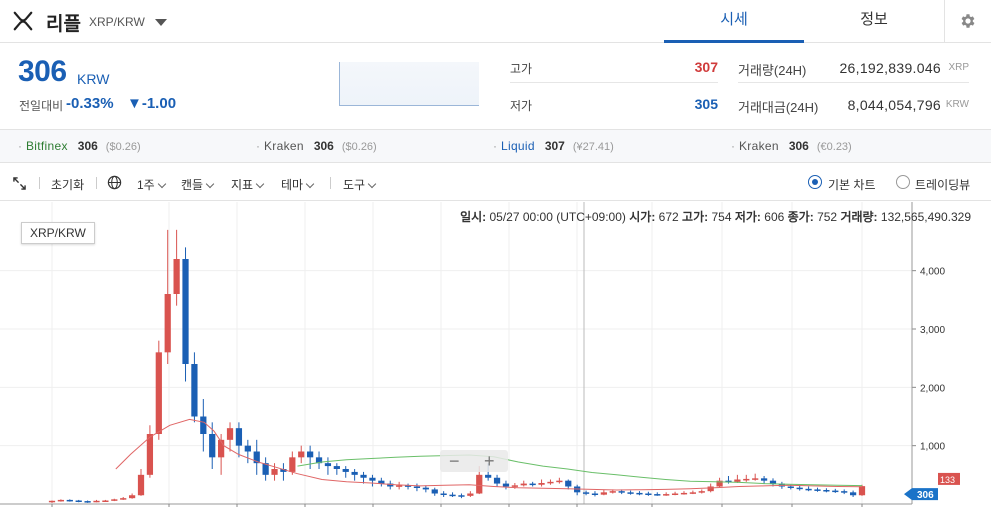 Image resolution: width=991 pixels, height=507 pixels. Describe the element at coordinates (903, 182) in the screenshot. I see `tradingview-radio` at that location.